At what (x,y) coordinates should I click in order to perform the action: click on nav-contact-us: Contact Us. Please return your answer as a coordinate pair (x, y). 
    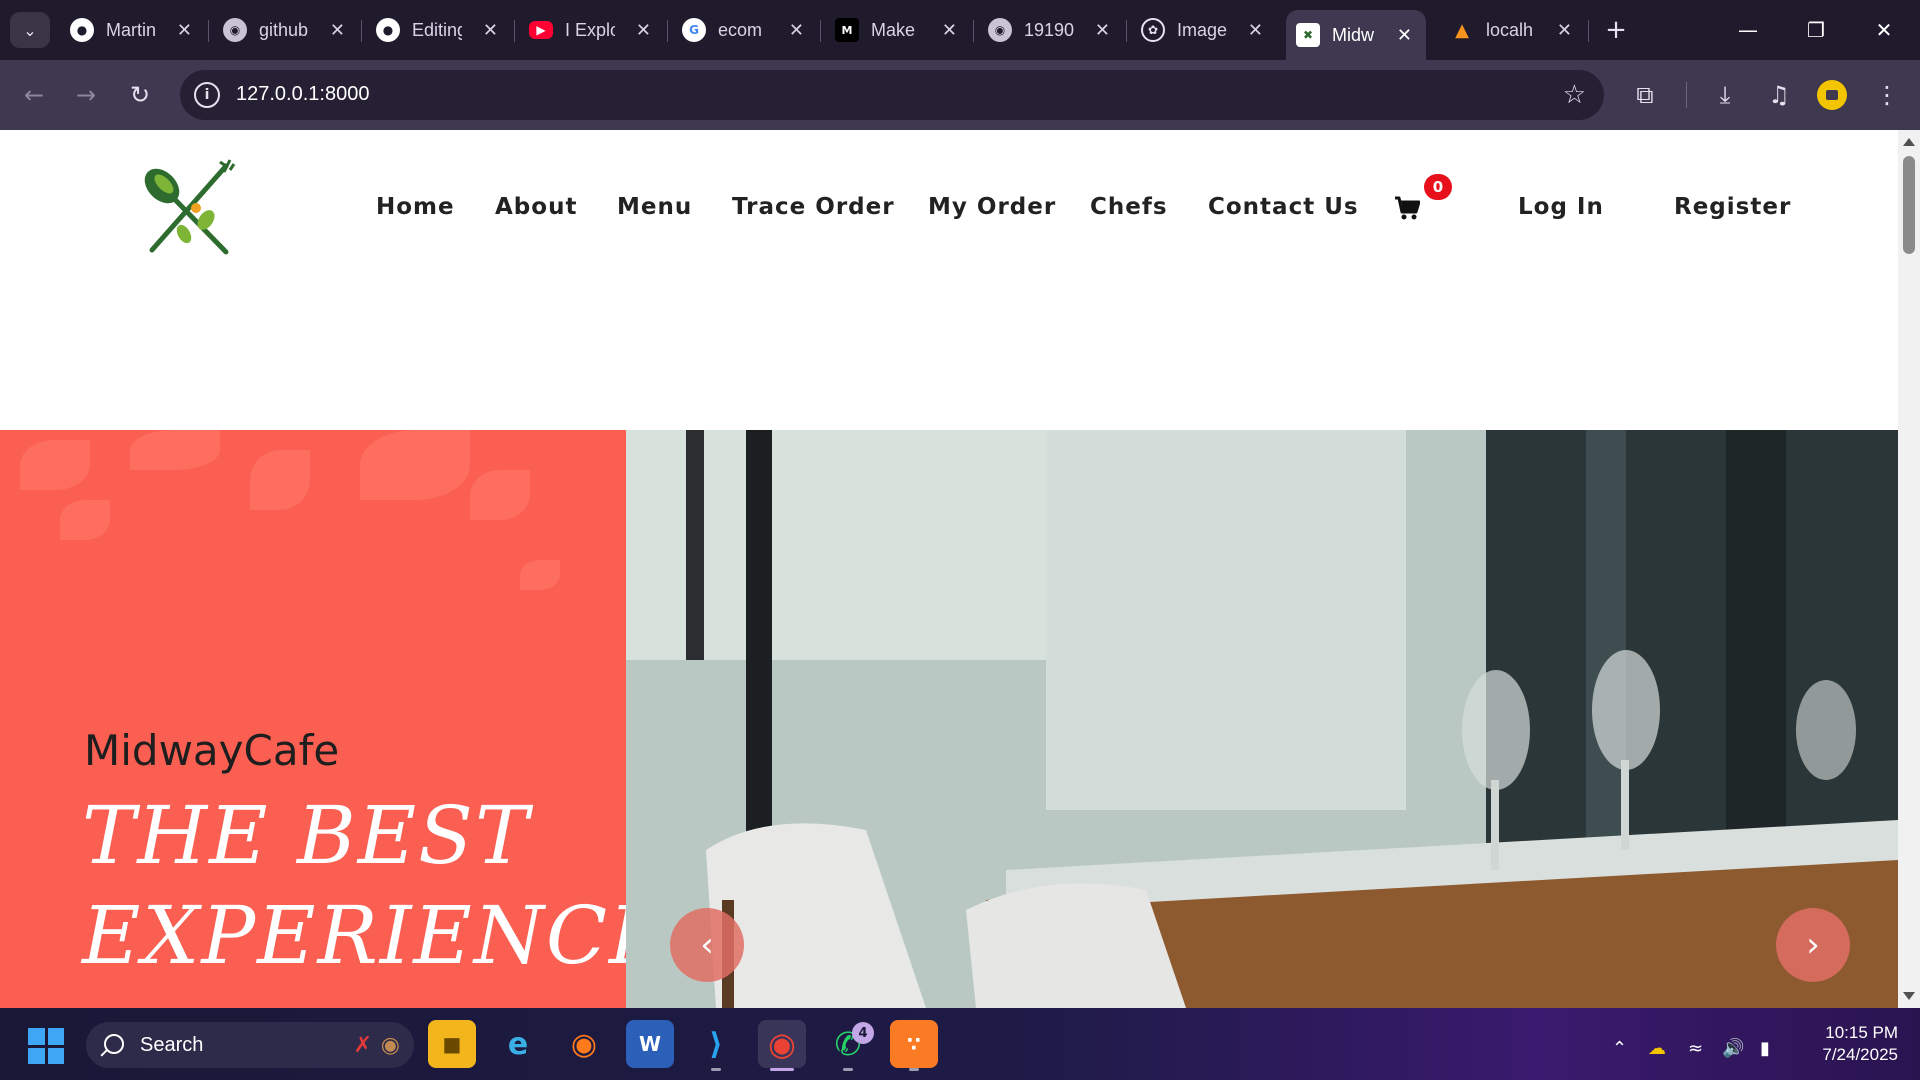
    Looking at the image, I should click on (1283, 207).